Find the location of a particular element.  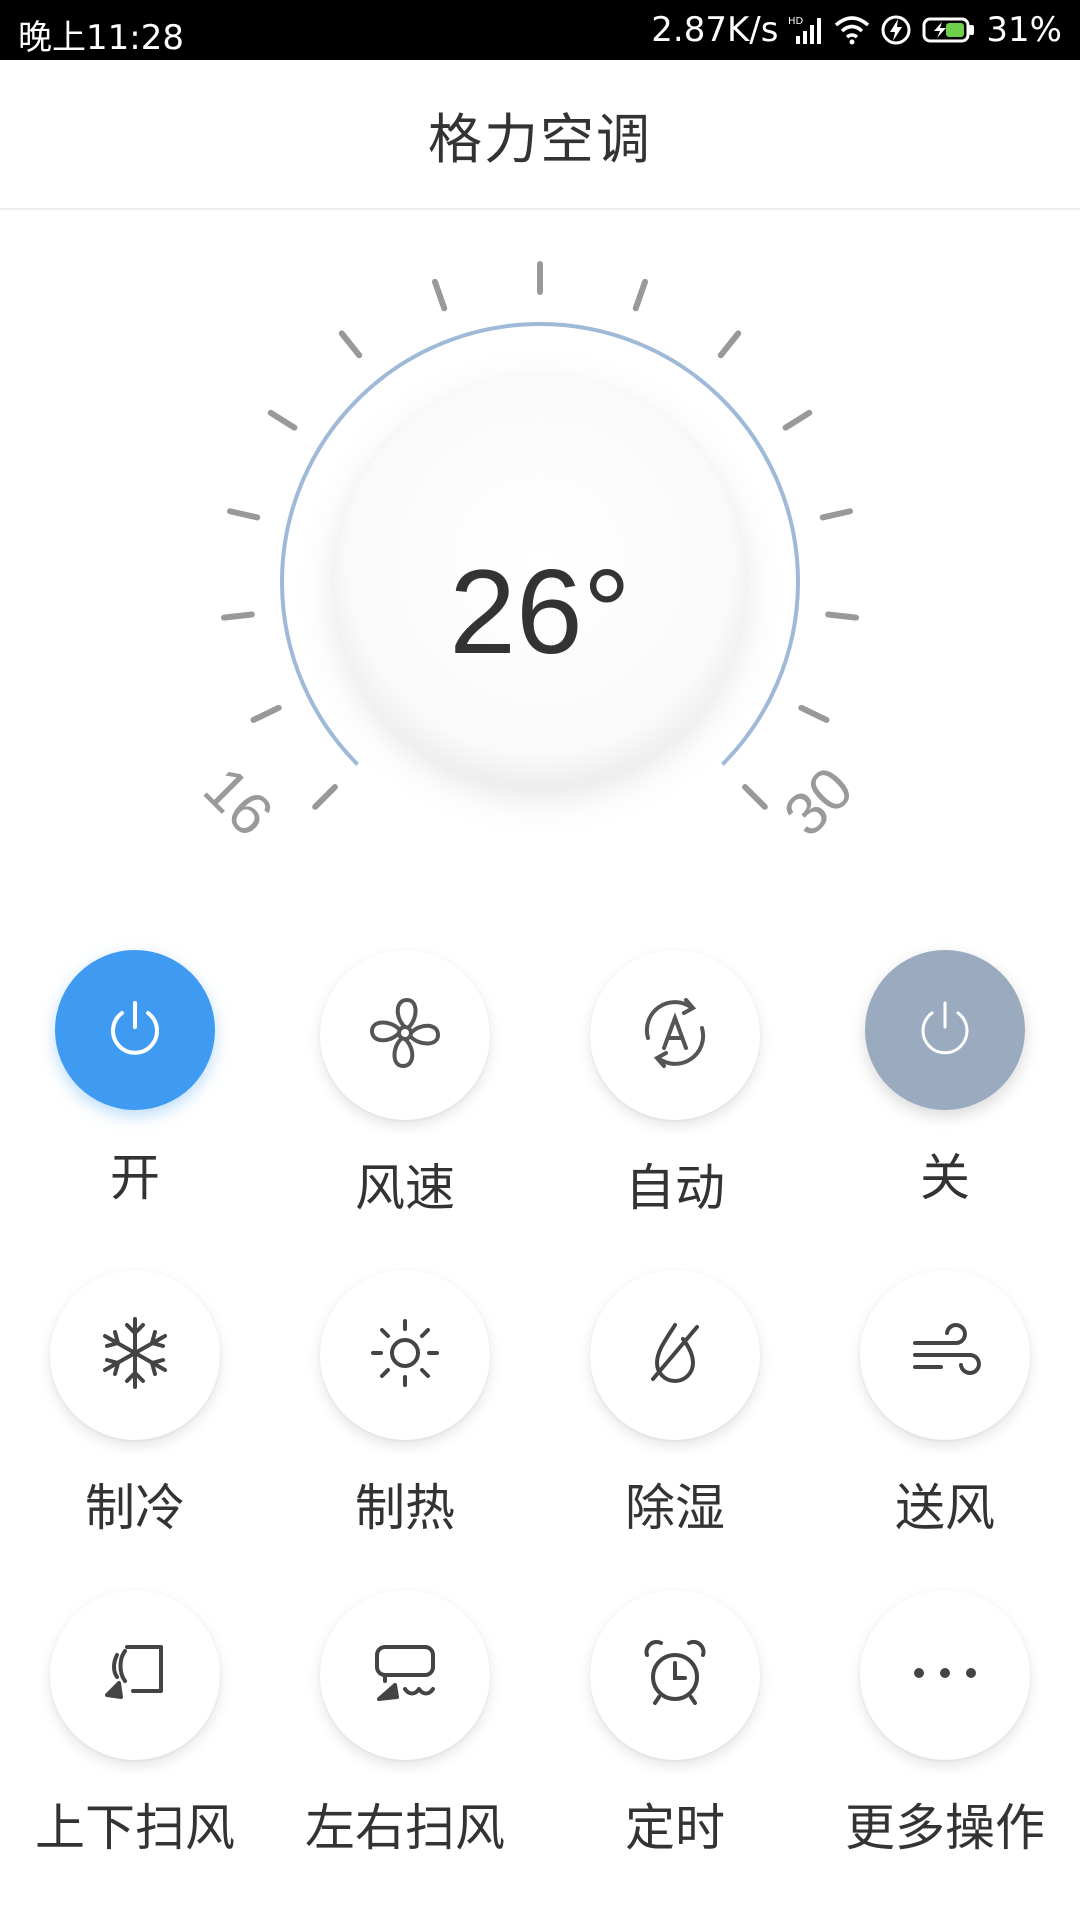

fan-mode-button: 送风 is located at coordinates (945, 1420).